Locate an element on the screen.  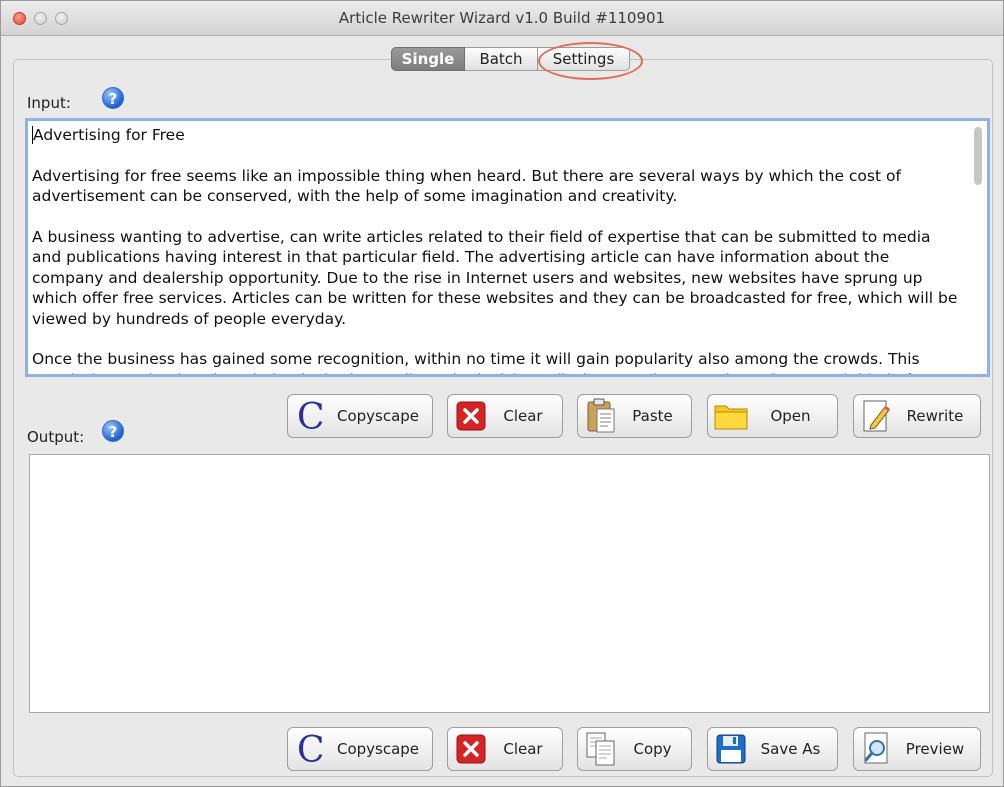
input-scrollbar is located at coordinates (978, 247).